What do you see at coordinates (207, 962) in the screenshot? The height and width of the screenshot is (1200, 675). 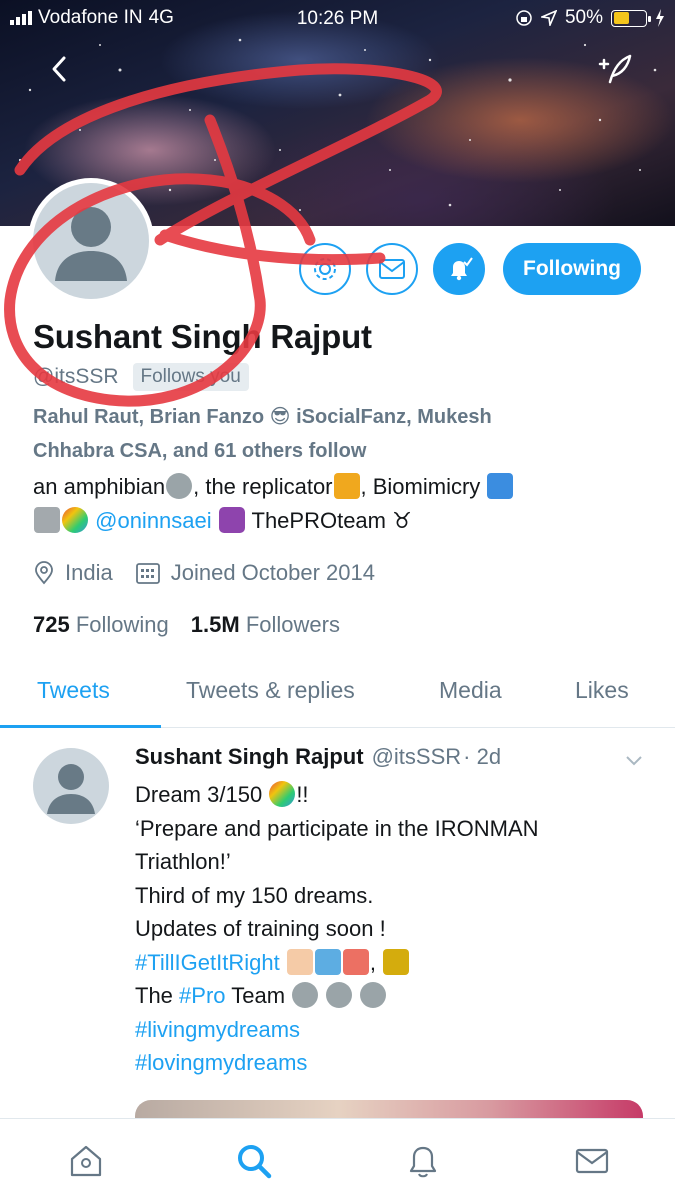 I see `hashtag-link: #TillIGetItRight` at bounding box center [207, 962].